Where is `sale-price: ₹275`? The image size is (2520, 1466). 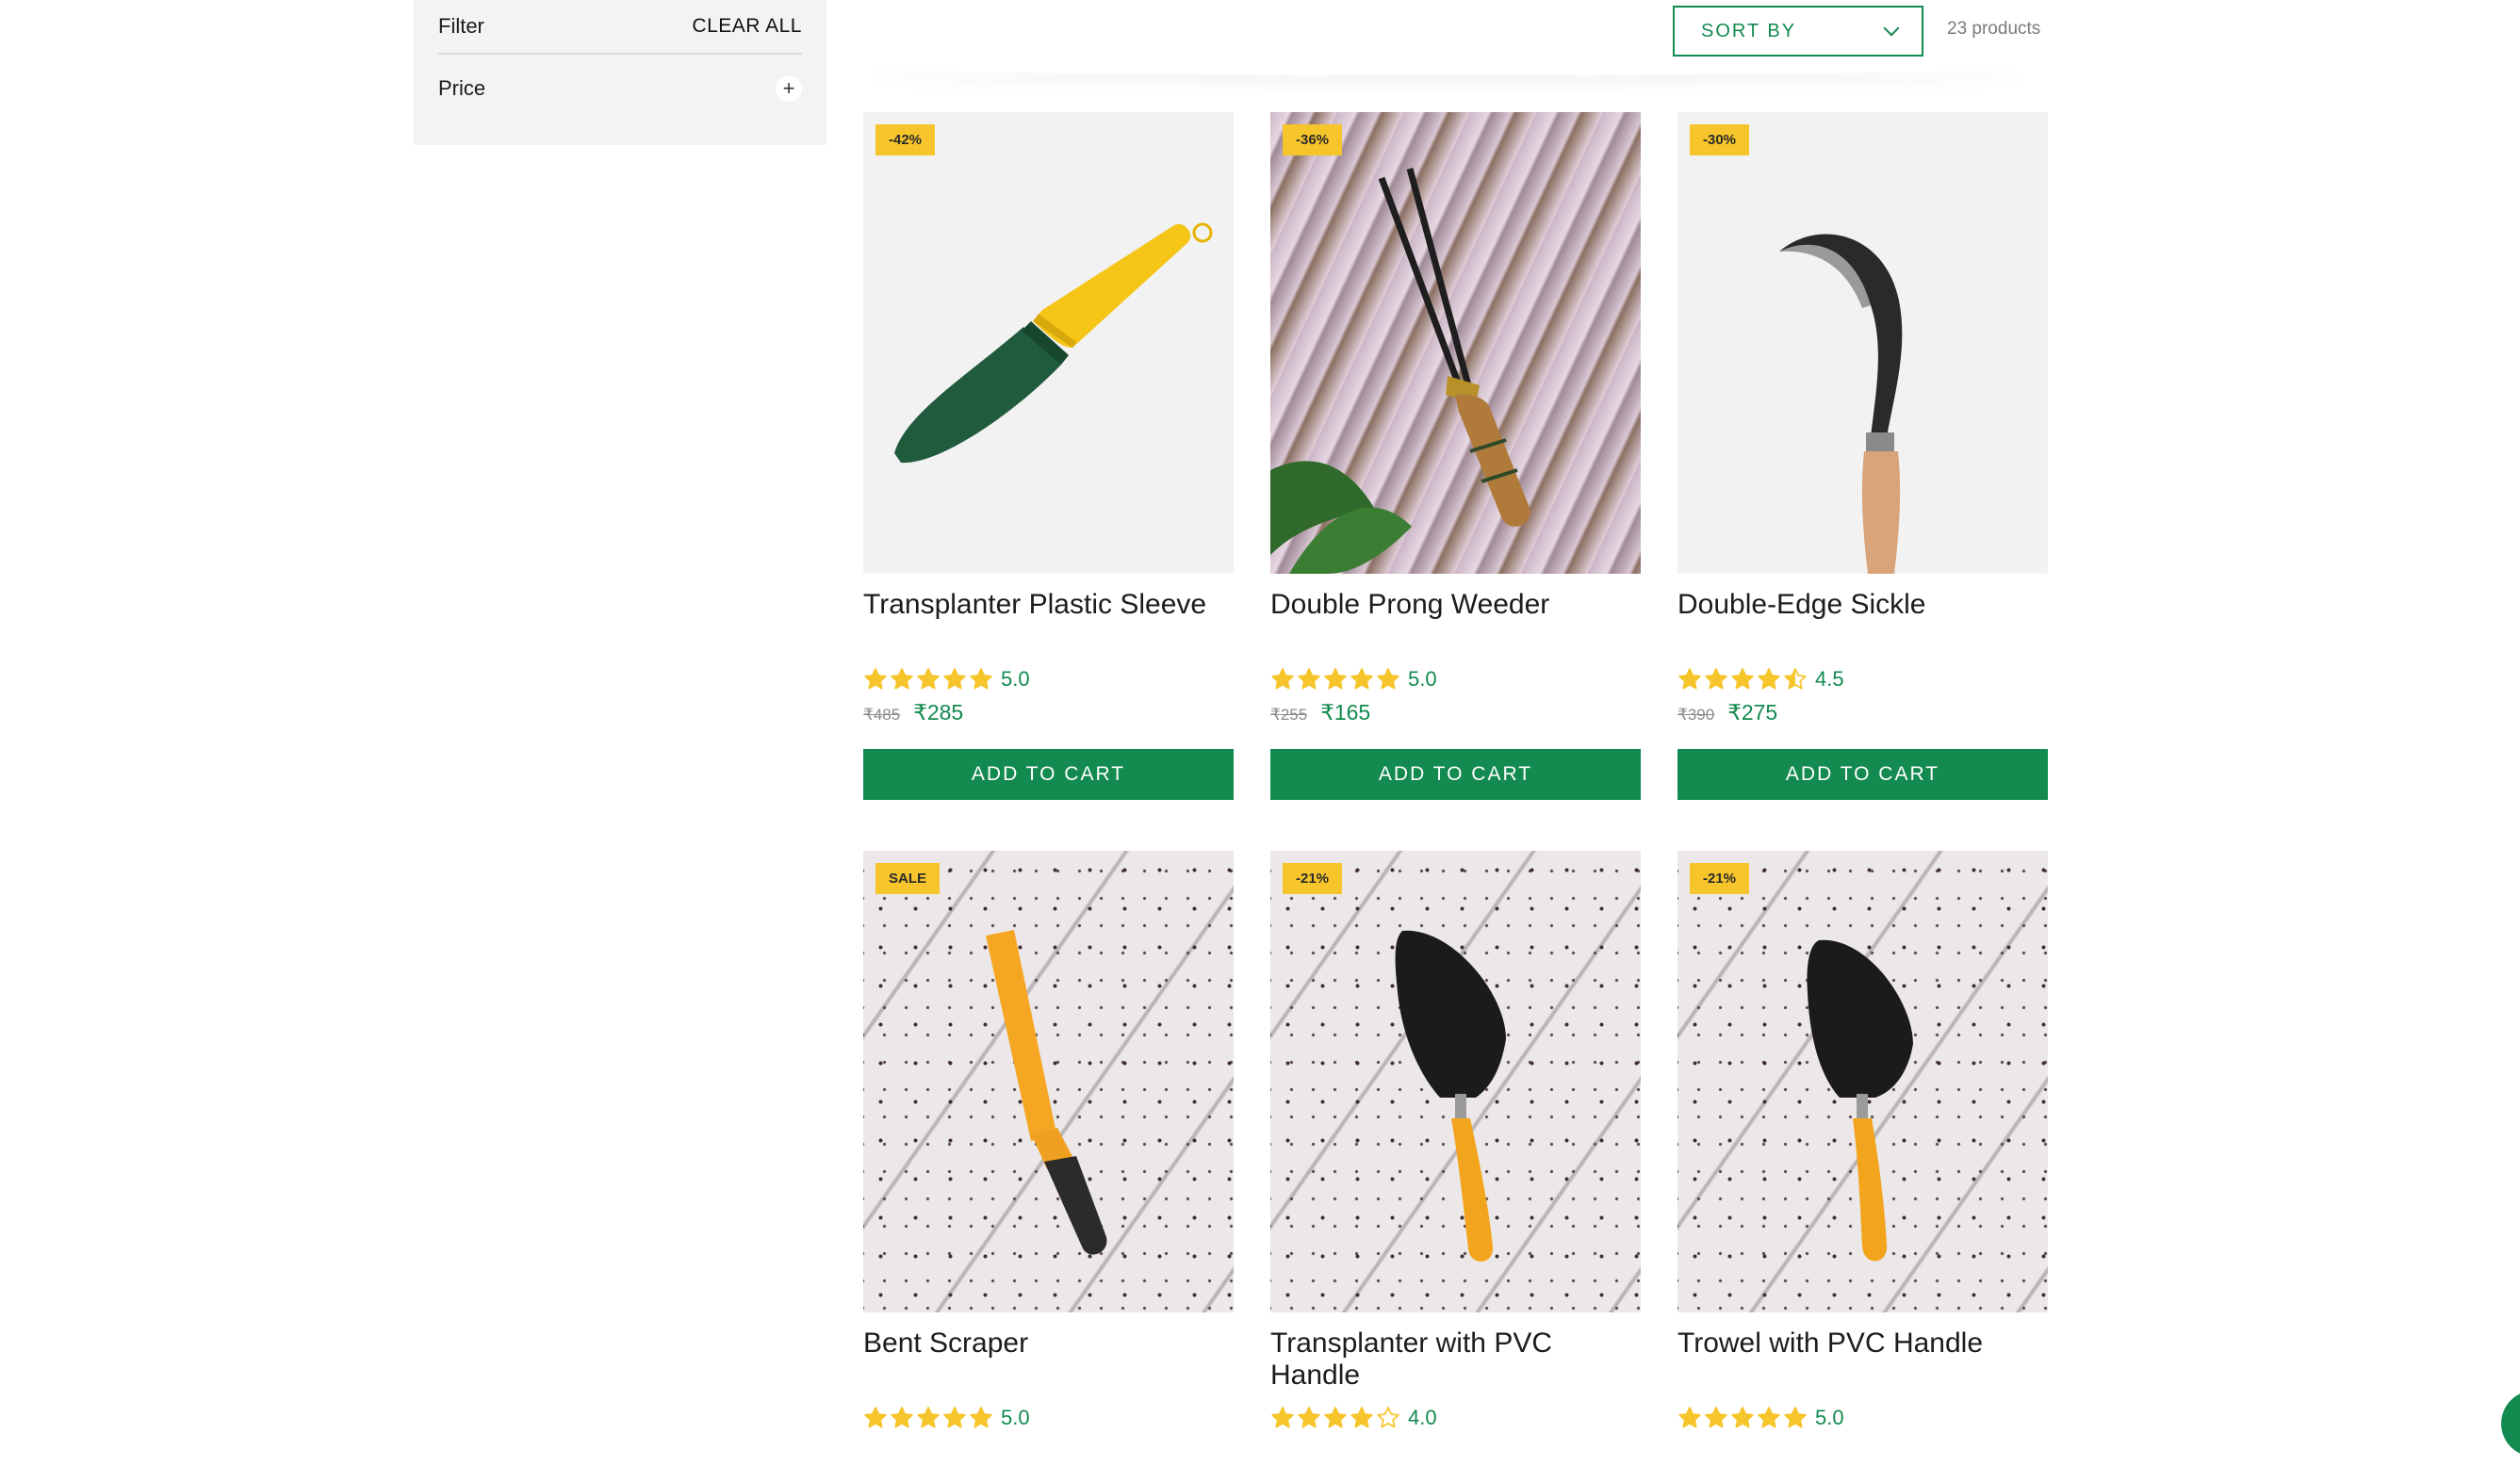 sale-price: ₹275 is located at coordinates (1752, 713).